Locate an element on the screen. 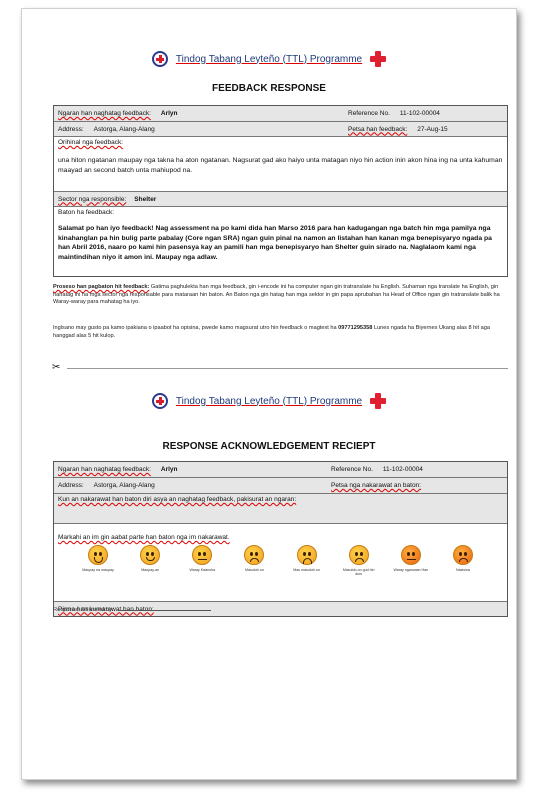 Image resolution: width=537 pixels, height=797 pixels. very-sad-face-icon is located at coordinates (306, 555).